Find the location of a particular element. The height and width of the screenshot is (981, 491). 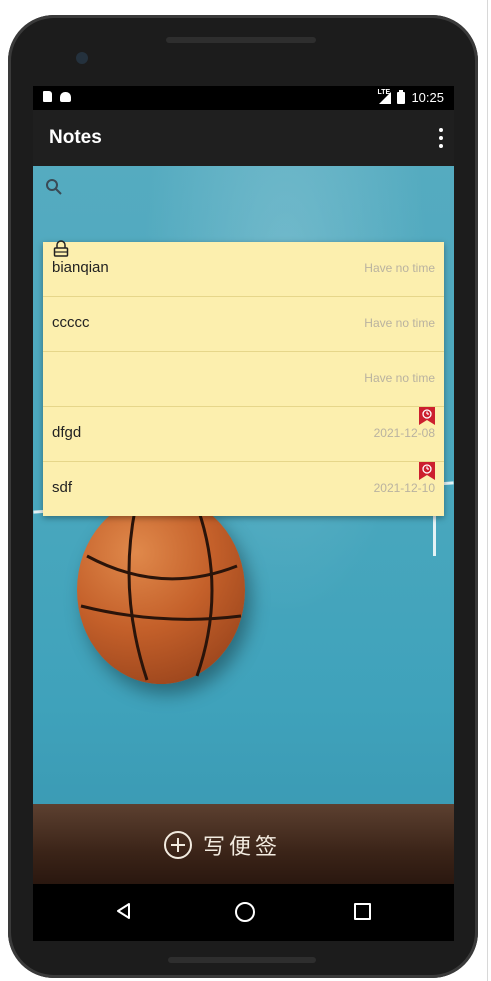

note-title: ccccc is located at coordinates (71, 322).